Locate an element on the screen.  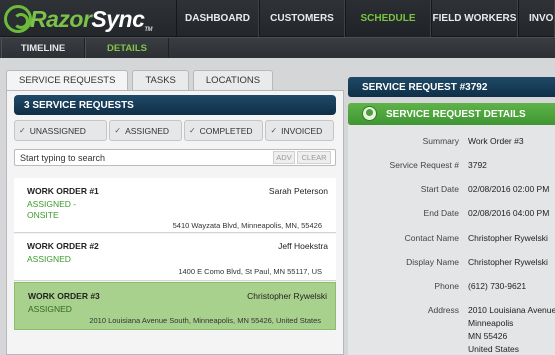
request-number-label: Service Request # is located at coordinates (424, 165).